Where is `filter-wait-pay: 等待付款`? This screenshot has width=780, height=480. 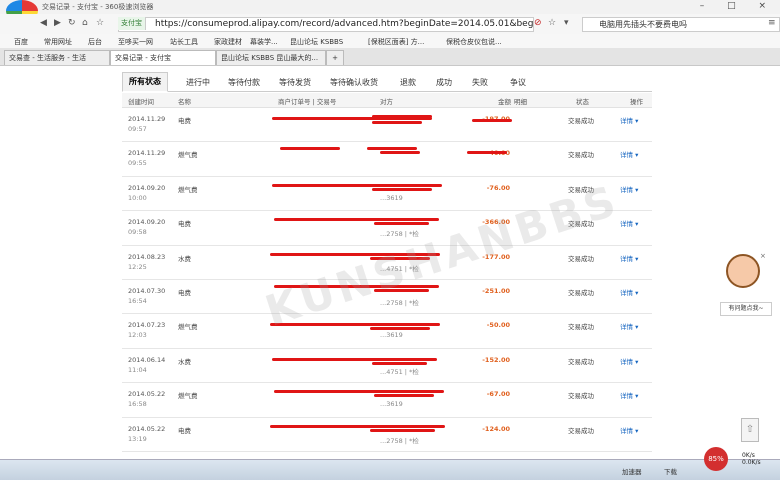
filter-wait-pay: 等待付款 is located at coordinates (244, 82).